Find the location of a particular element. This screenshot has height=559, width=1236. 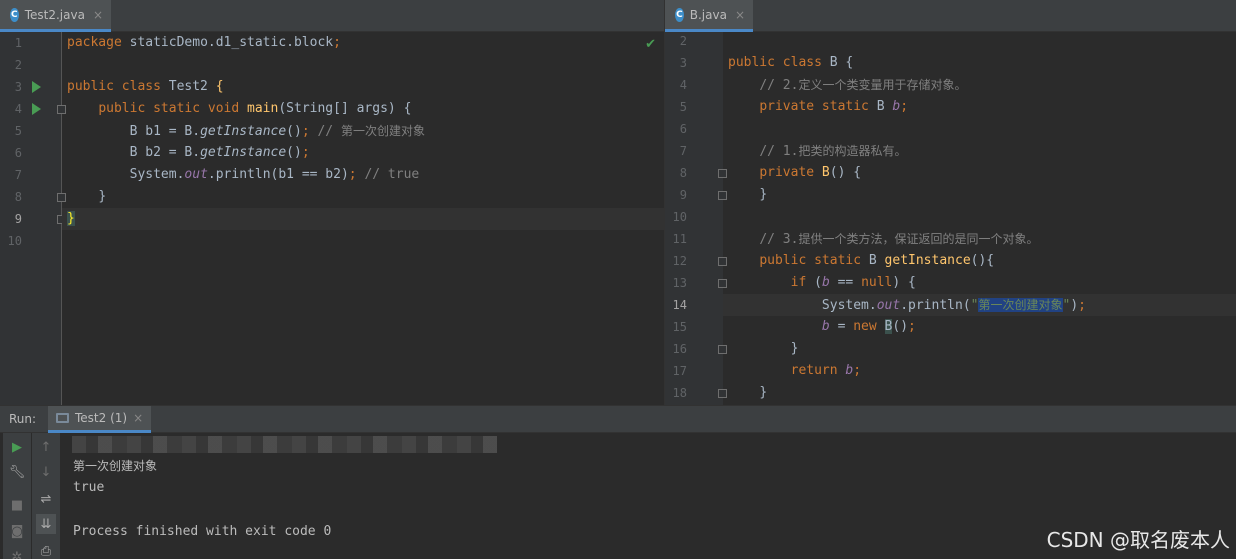

arrow-down-icon: ↓ is located at coordinates (46, 472).